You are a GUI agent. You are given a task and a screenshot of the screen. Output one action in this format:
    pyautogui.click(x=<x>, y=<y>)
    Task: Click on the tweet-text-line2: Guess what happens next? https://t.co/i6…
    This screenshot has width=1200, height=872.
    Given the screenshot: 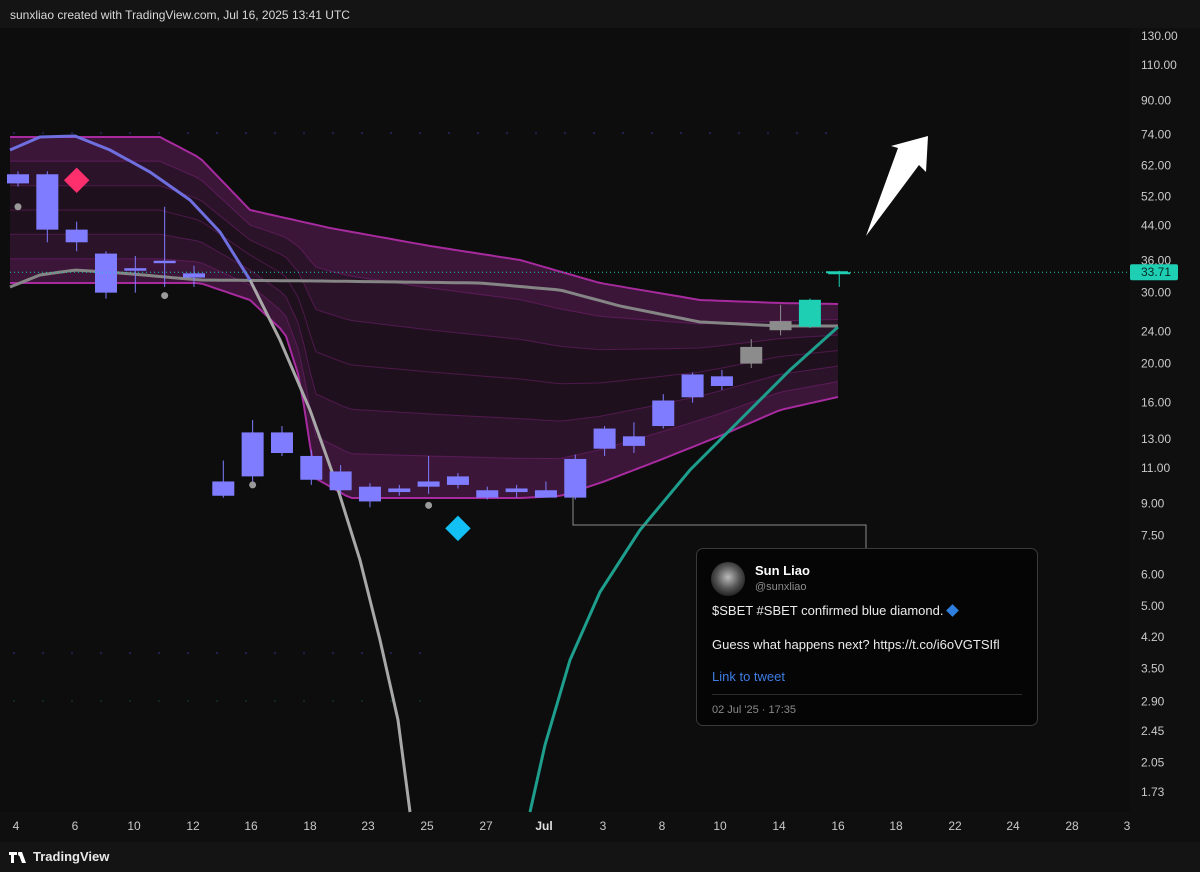 What is the action you would take?
    pyautogui.click(x=856, y=644)
    